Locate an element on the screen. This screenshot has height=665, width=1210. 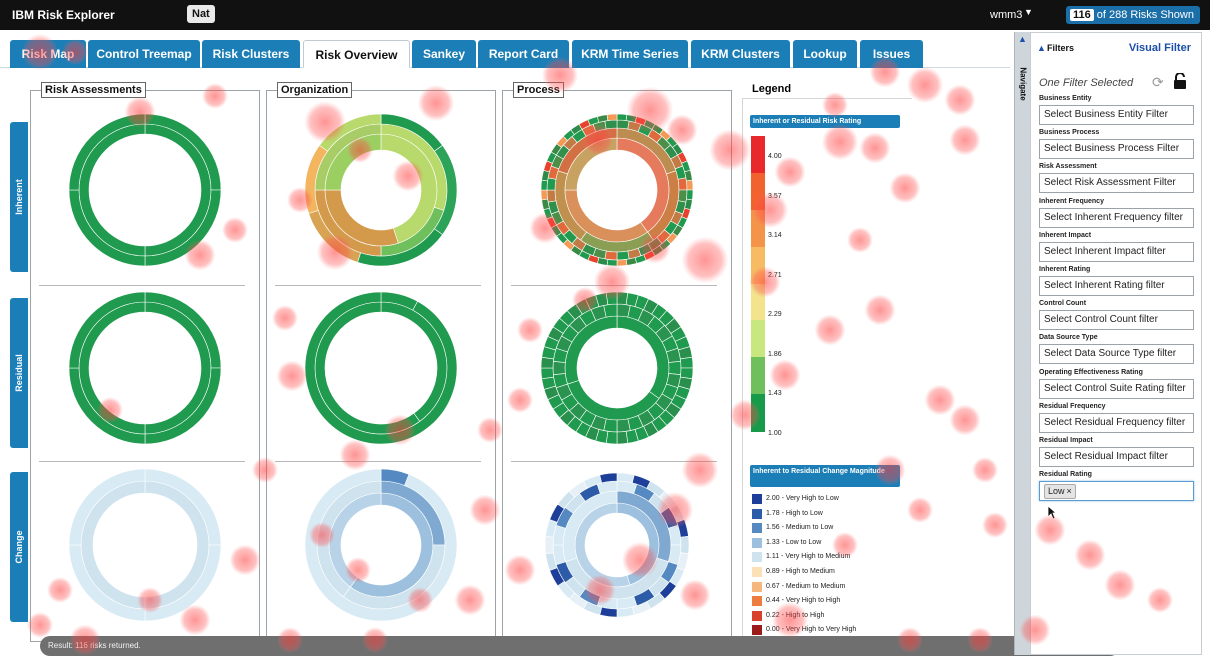
navigate-label: Navigate is located at coordinates (1023, 84).